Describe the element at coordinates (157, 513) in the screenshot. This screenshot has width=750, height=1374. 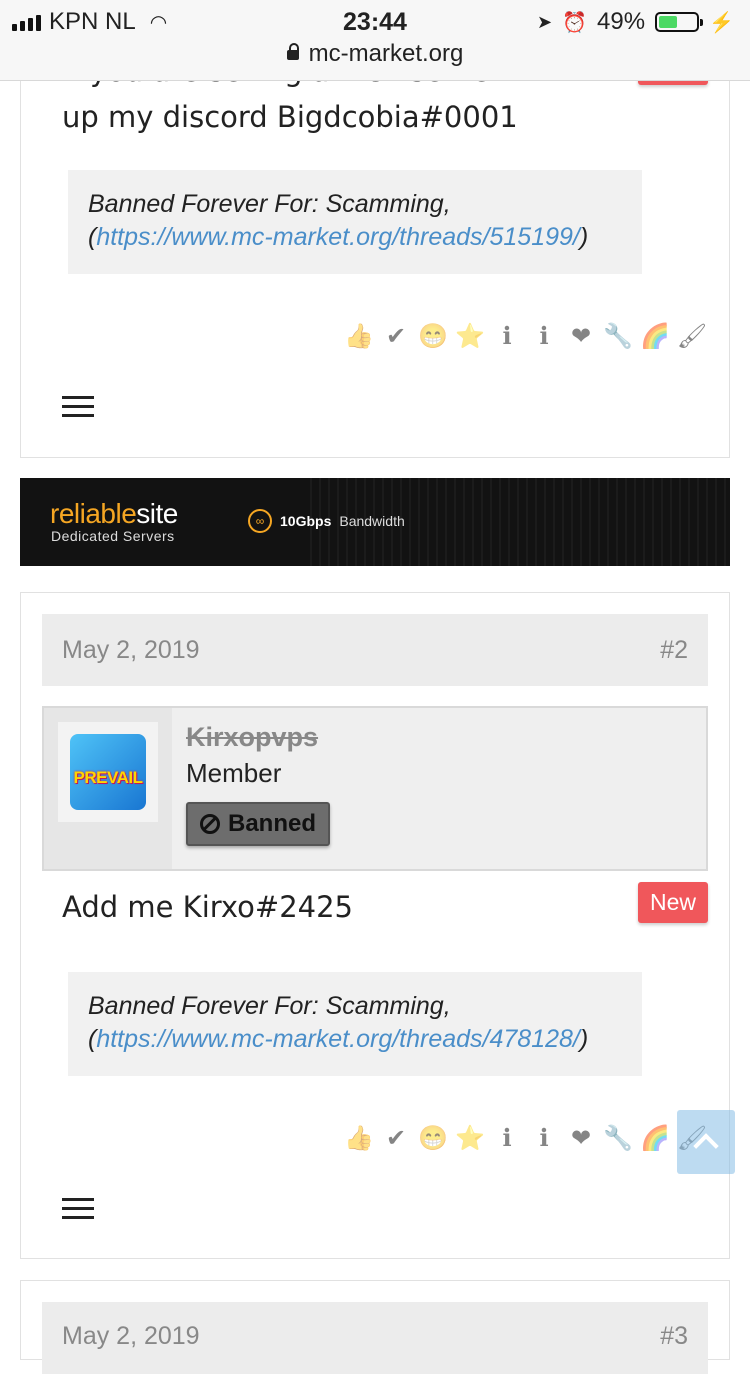
I see `ad-brand-b: site` at that location.